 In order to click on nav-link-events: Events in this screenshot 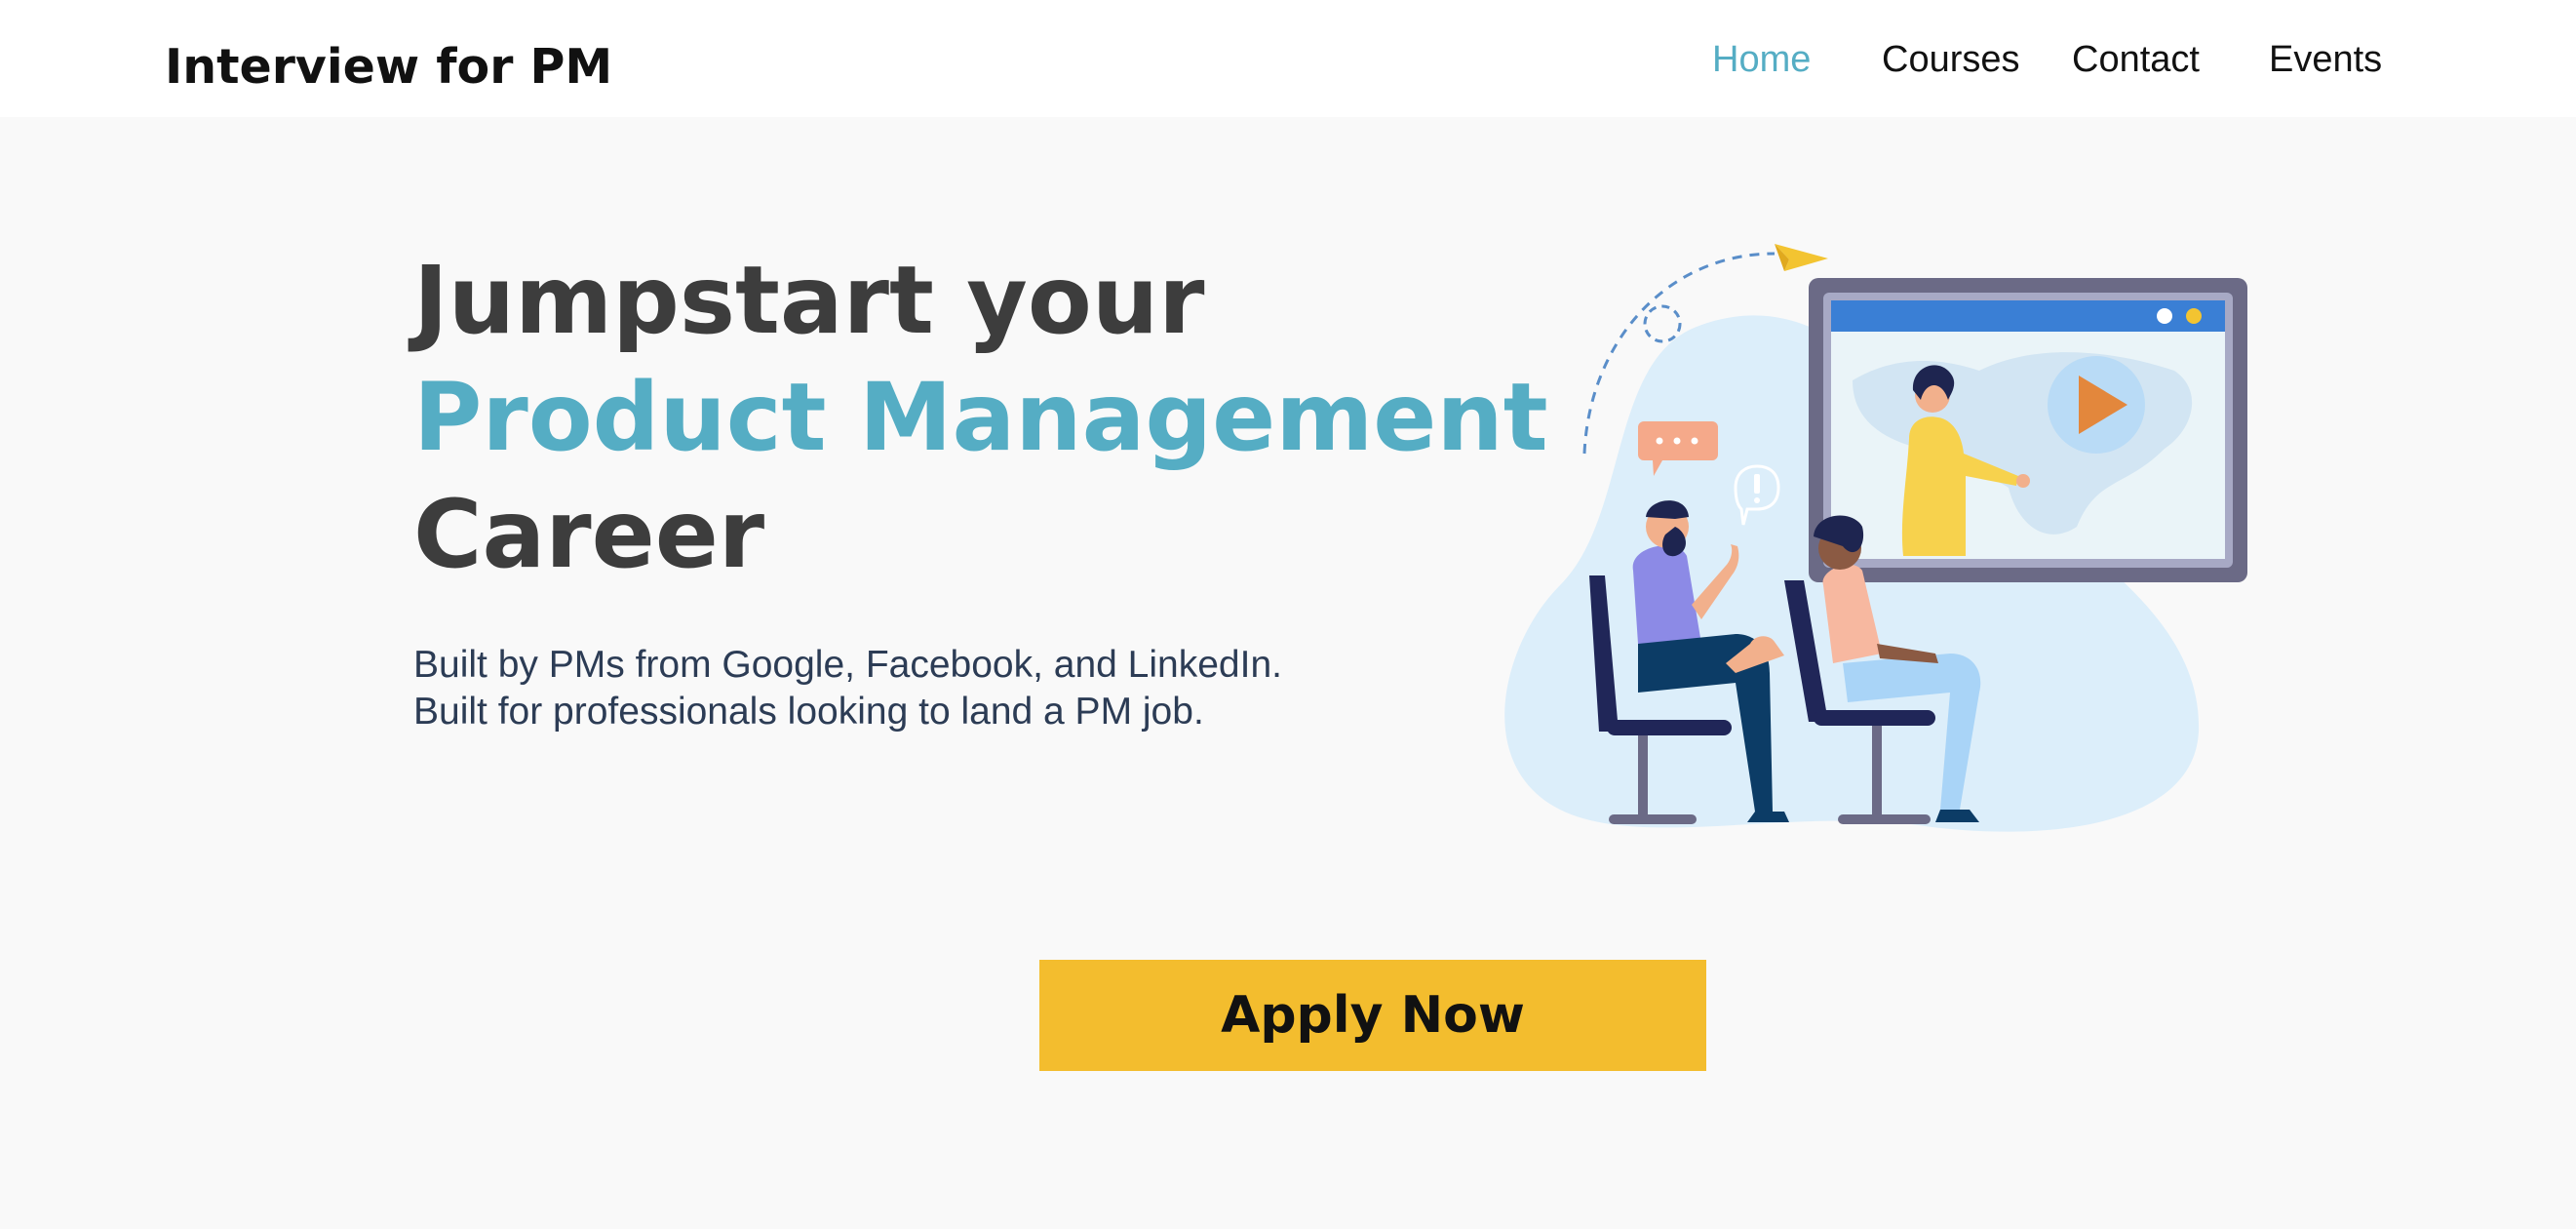, I will do `click(2325, 60)`.